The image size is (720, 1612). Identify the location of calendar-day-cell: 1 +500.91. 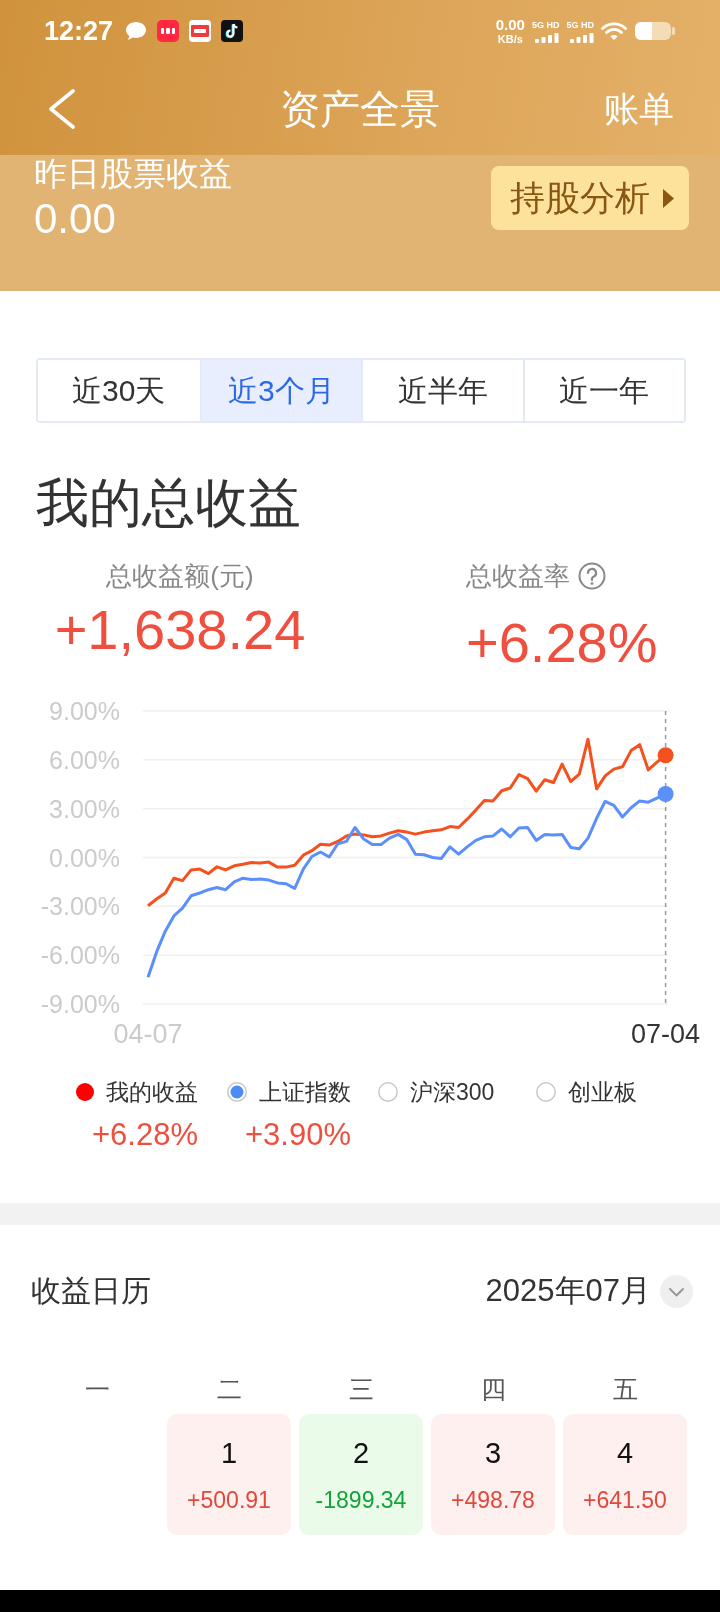
(229, 1474).